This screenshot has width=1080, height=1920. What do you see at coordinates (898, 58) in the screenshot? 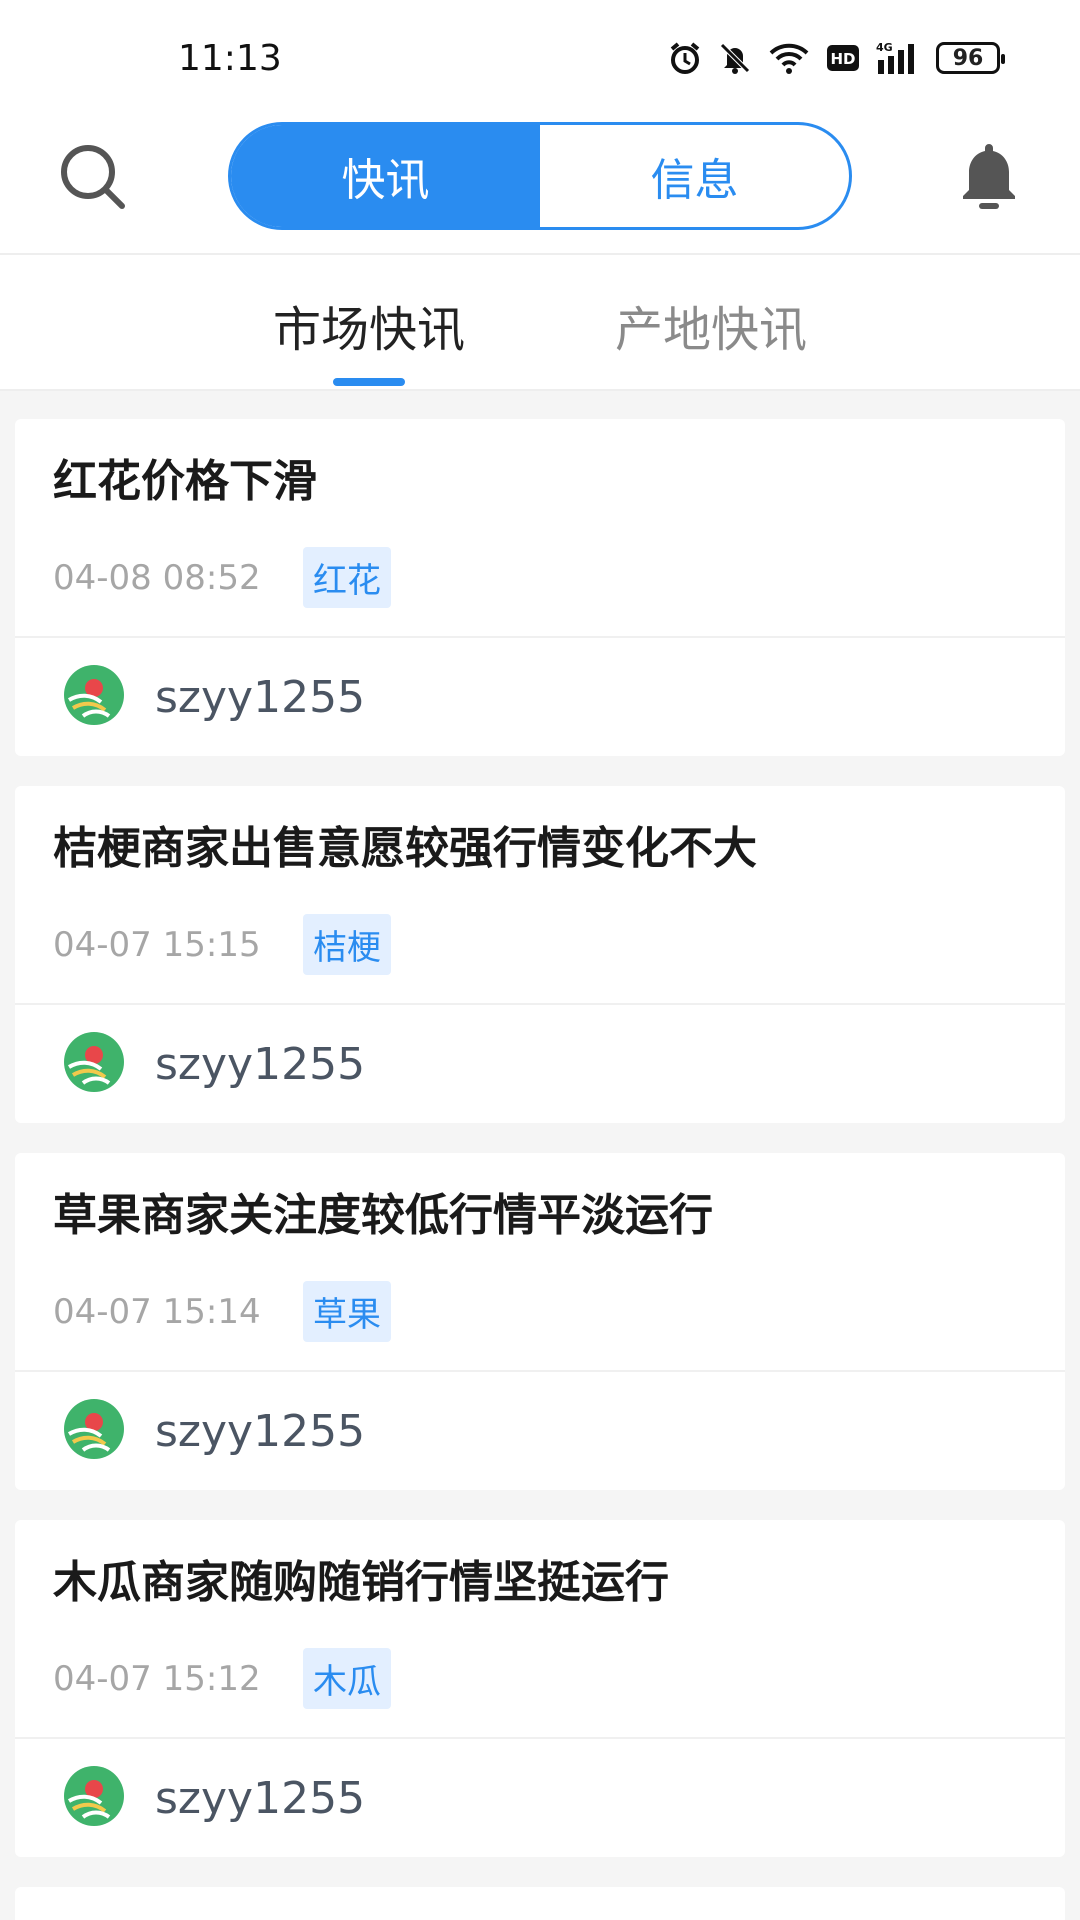
I see `4g-signal-icon: 4G` at bounding box center [898, 58].